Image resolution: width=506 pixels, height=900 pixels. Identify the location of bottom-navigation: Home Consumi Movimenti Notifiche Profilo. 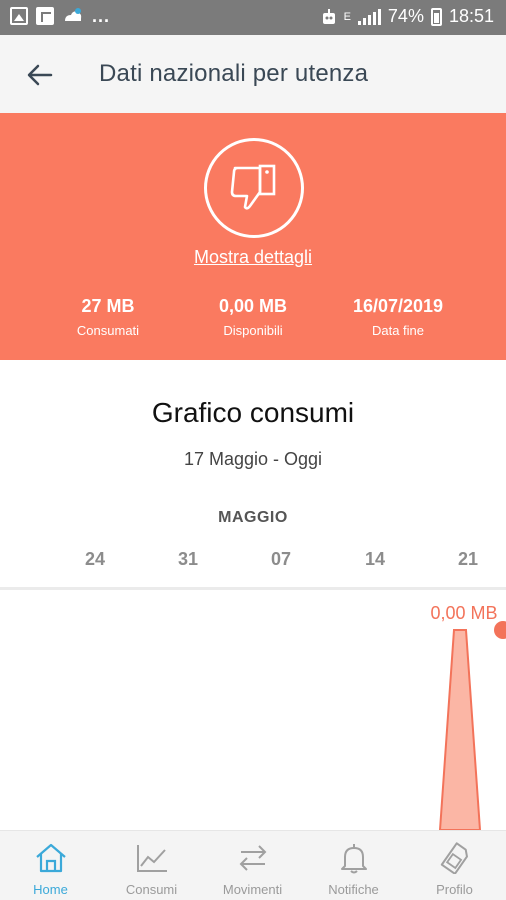
(253, 865).